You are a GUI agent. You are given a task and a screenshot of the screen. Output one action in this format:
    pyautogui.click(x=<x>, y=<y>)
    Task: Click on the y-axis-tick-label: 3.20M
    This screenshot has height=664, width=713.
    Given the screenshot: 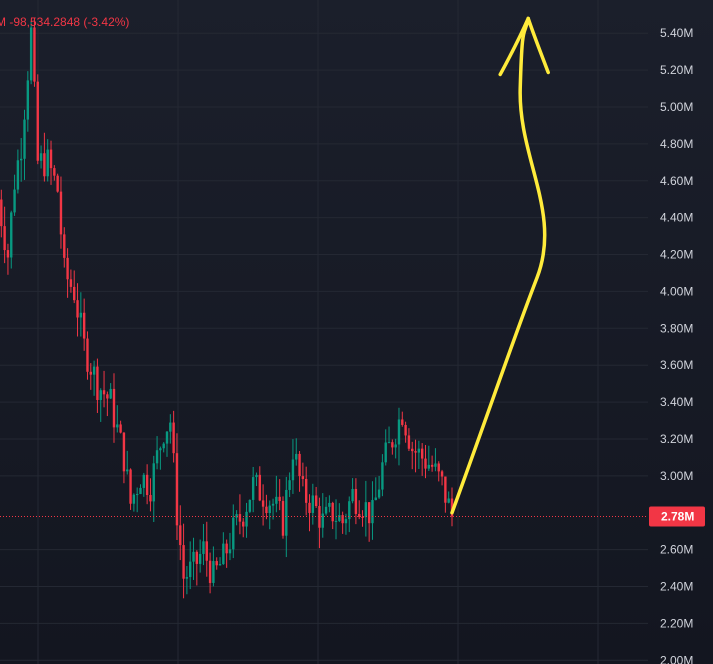 What is the action you would take?
    pyautogui.click(x=676, y=439)
    